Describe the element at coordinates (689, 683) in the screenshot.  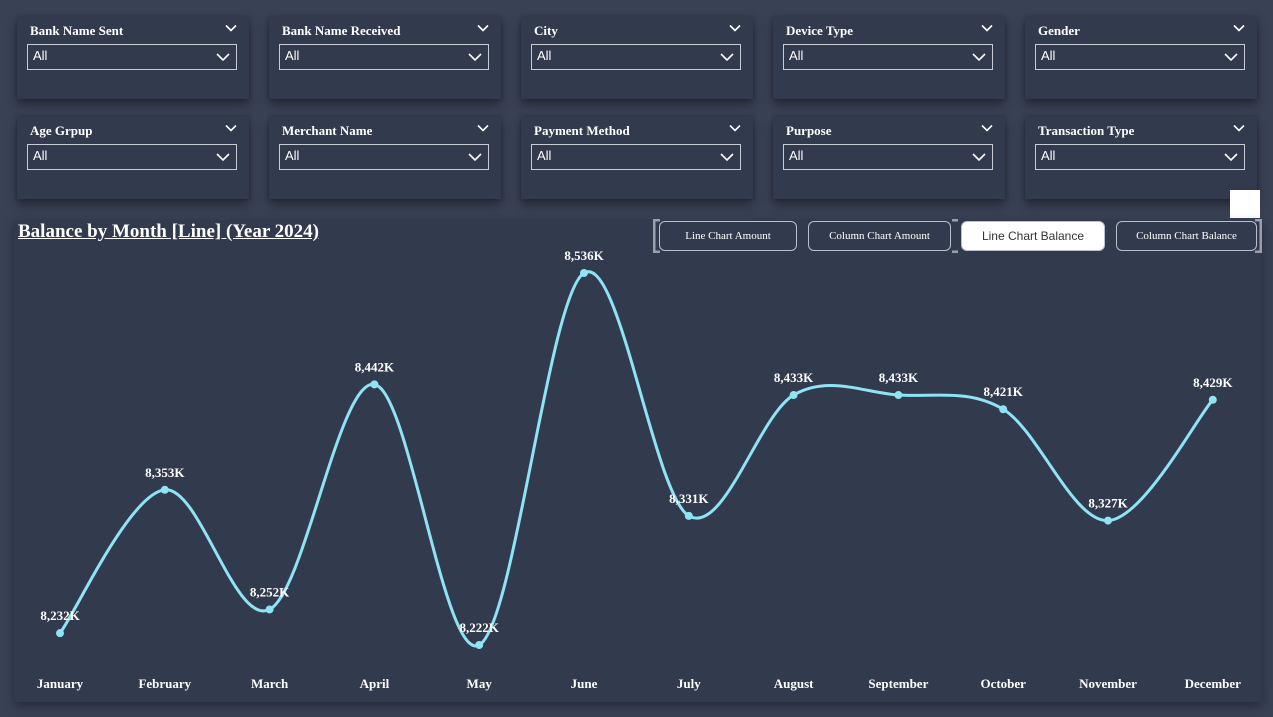
I see `x-tick-label-july: July` at that location.